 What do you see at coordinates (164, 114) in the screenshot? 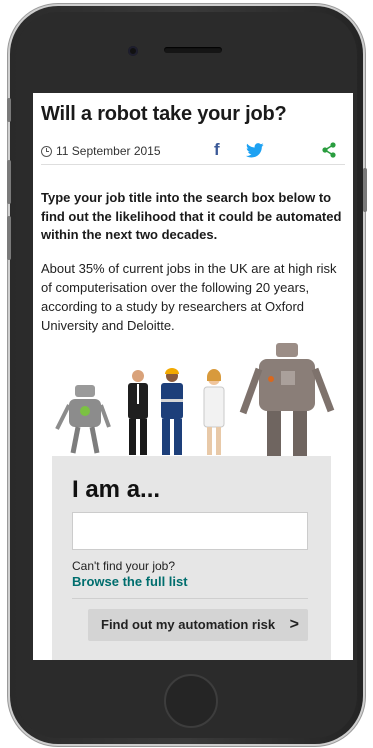
I see `article-title: Will a robot take your job?` at bounding box center [164, 114].